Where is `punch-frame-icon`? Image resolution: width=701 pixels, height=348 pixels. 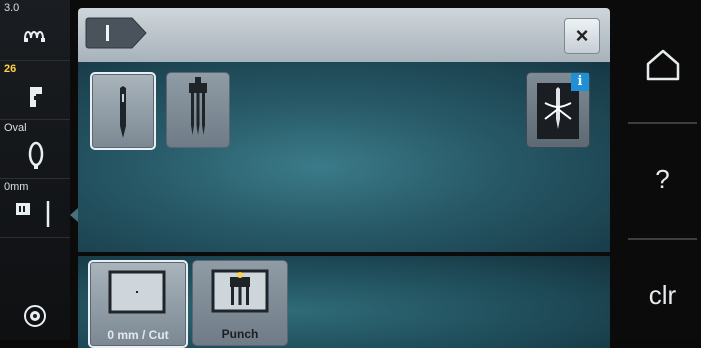 punch-frame-icon is located at coordinates (240, 291).